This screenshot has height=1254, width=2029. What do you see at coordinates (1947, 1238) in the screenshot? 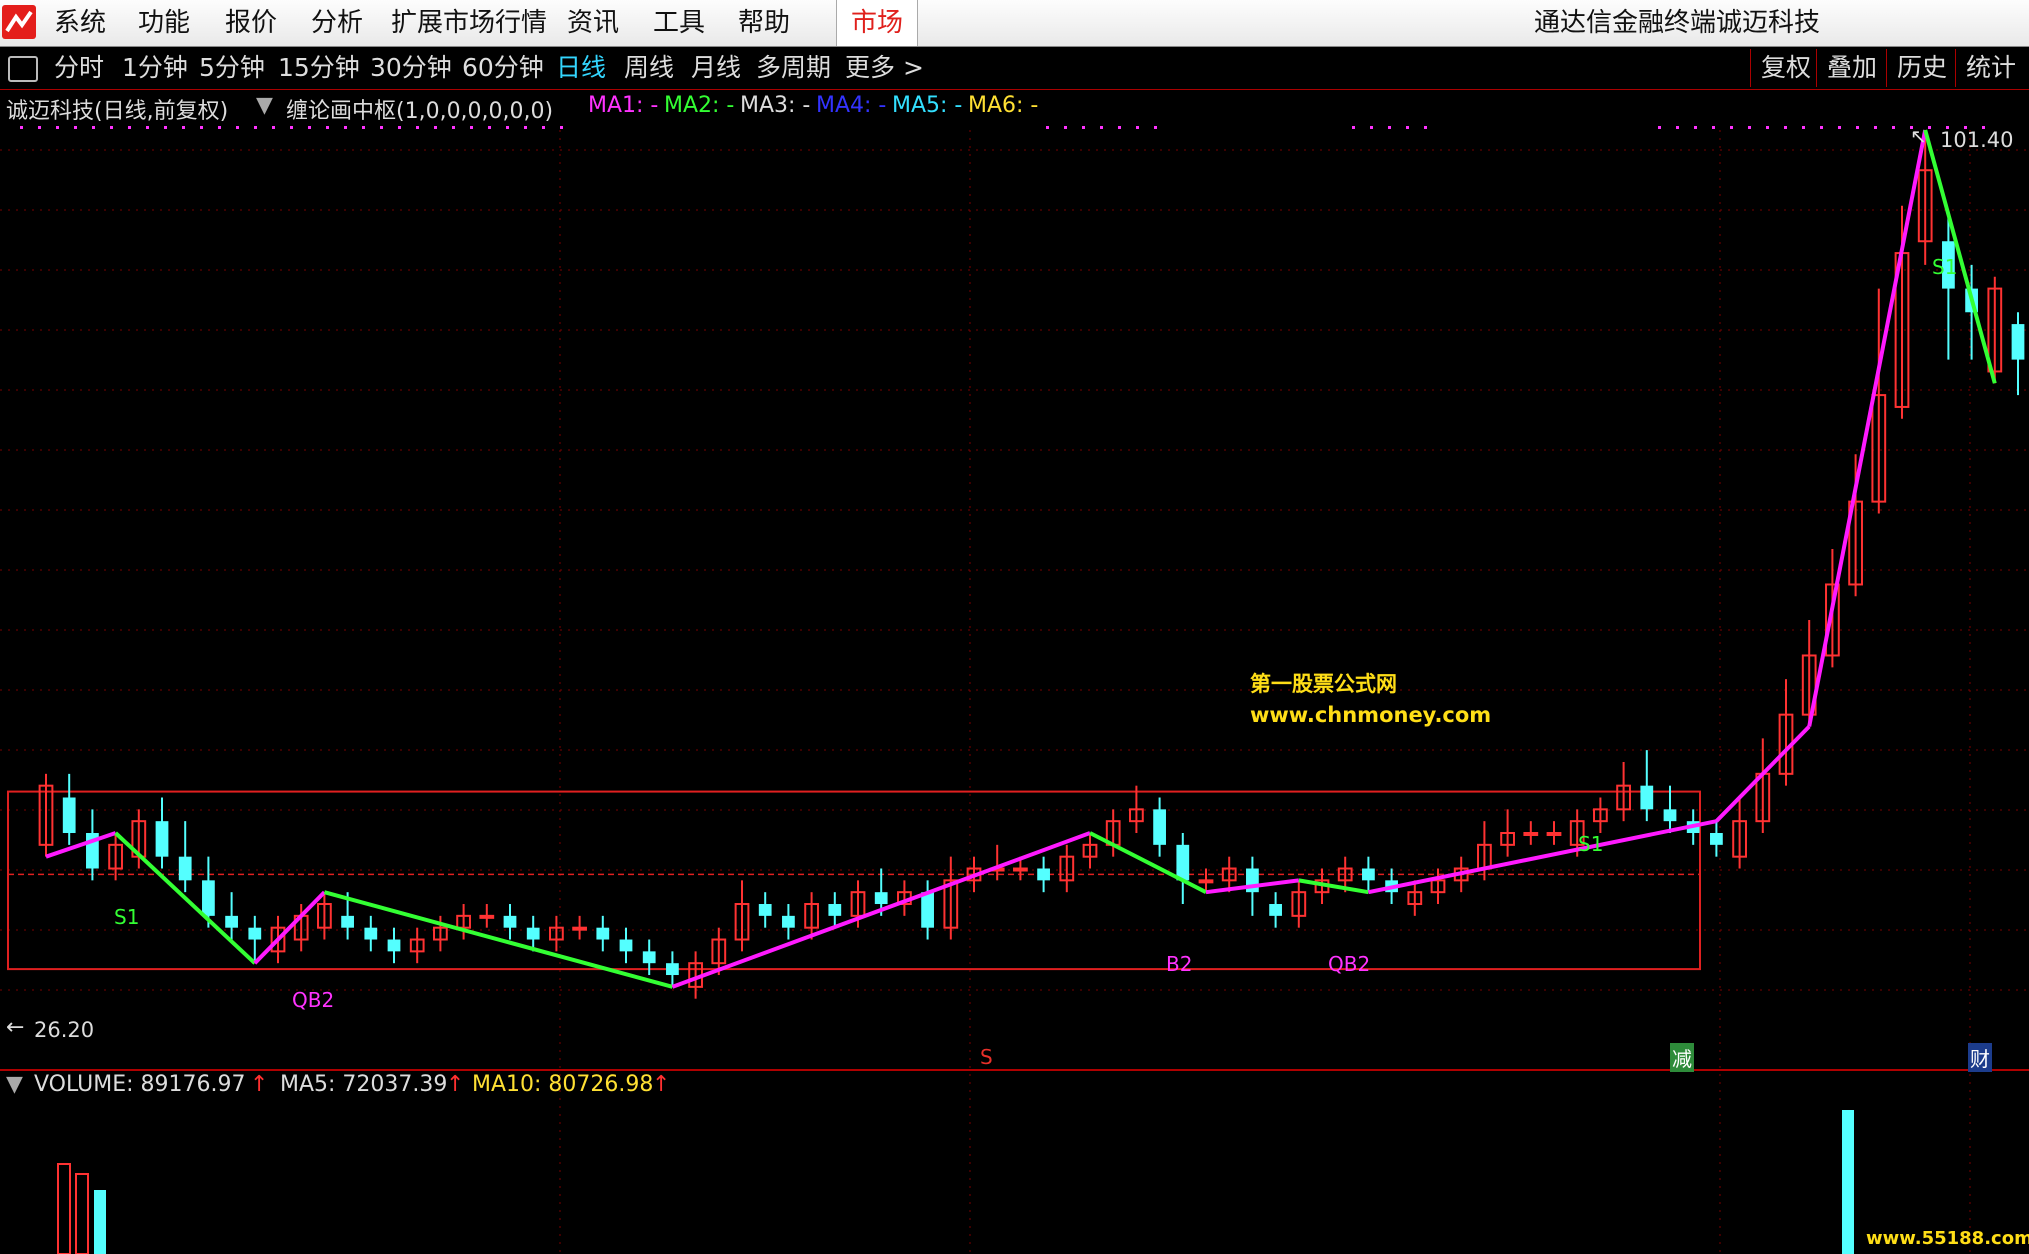
I see `corner-watermark: www.55188.com` at bounding box center [1947, 1238].